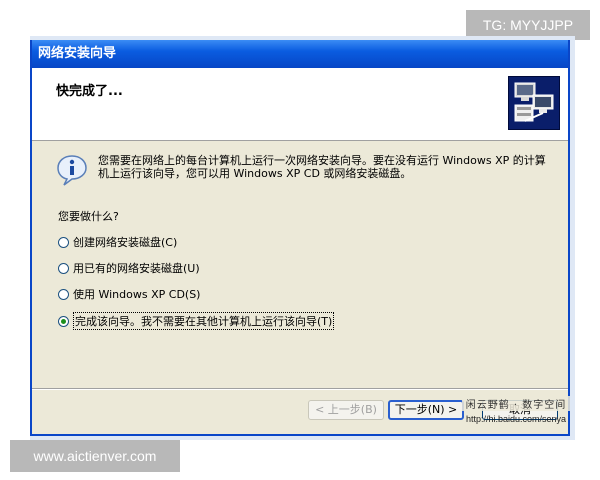  What do you see at coordinates (534, 103) in the screenshot?
I see `network-computers-icon` at bounding box center [534, 103].